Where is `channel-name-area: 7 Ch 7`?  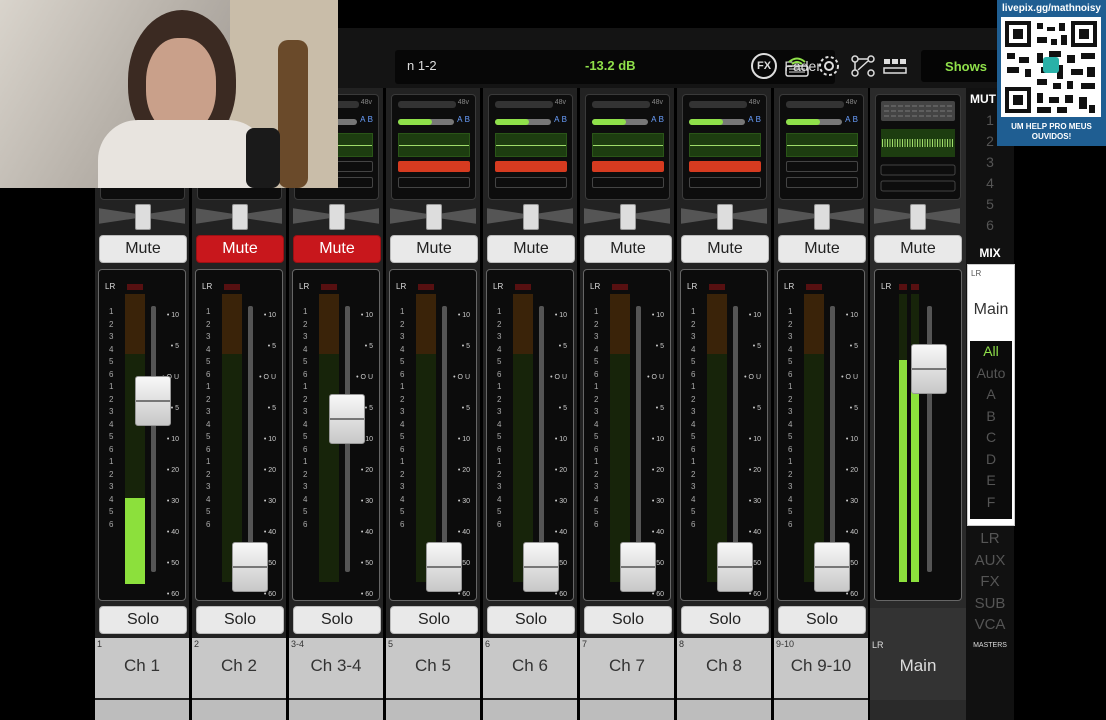
channel-name-area: 7 Ch 7 is located at coordinates (627, 668).